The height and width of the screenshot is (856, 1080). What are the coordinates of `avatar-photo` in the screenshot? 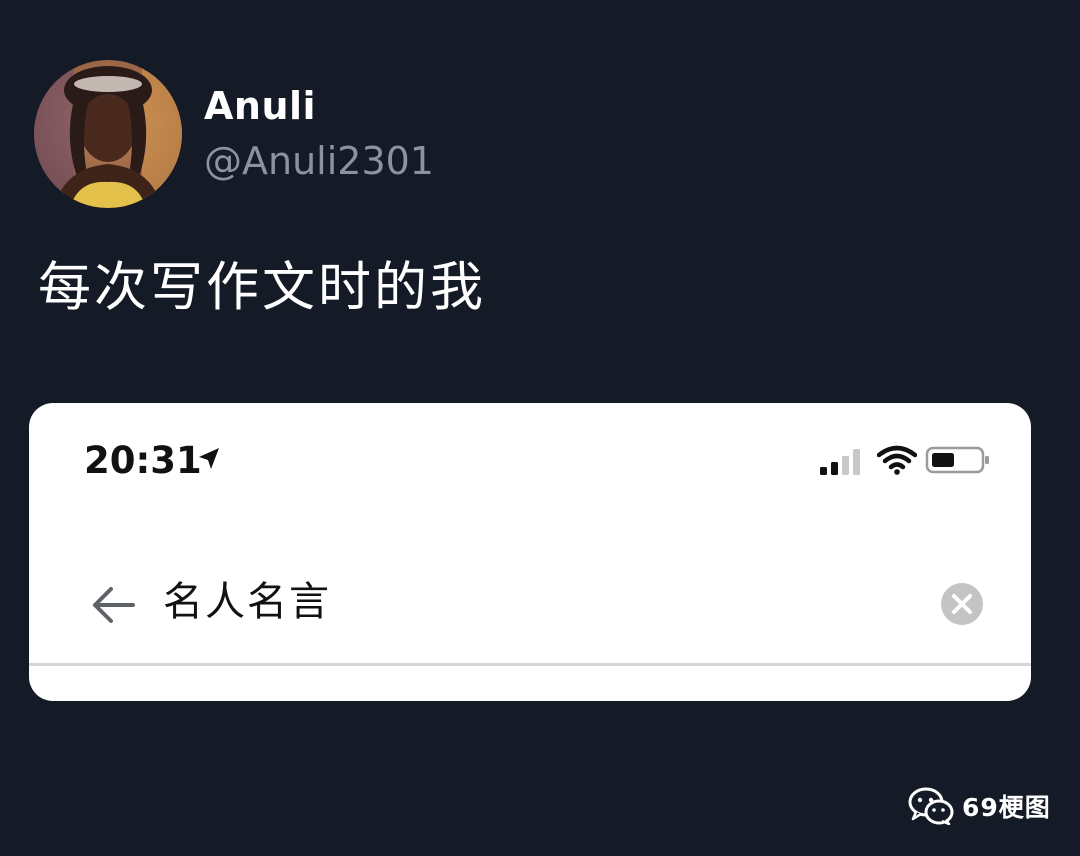 It's located at (108, 134).